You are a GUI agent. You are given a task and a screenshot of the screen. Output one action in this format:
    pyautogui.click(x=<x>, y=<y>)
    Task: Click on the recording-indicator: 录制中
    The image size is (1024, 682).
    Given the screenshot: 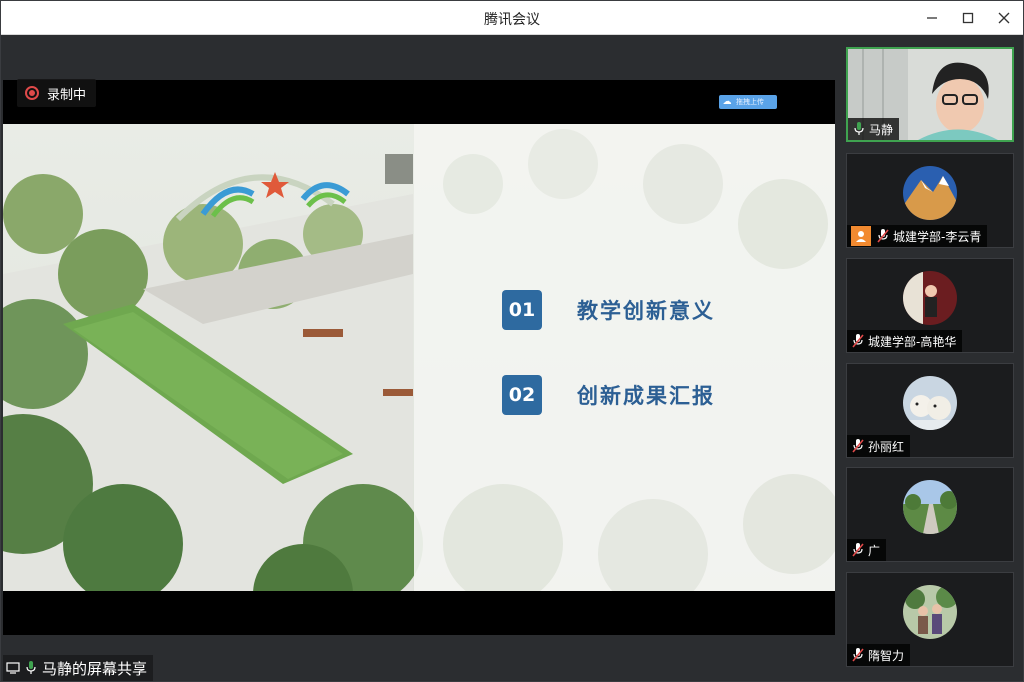 What is the action you would take?
    pyautogui.click(x=57, y=93)
    